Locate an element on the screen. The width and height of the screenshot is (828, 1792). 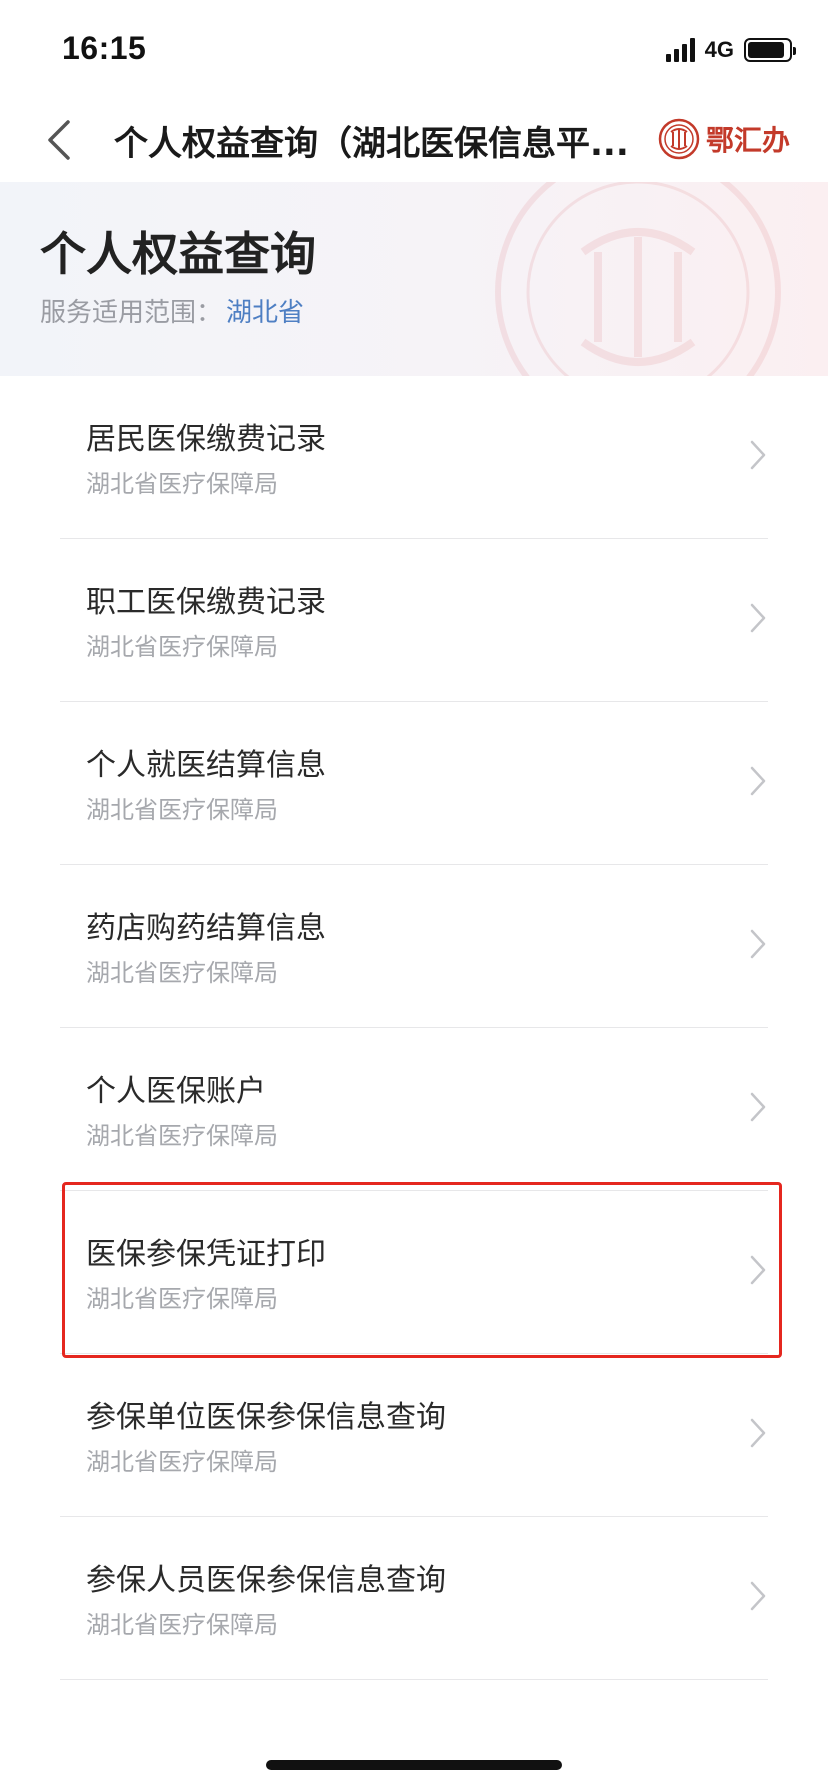
list-item-resident-payment-record: 居民医保缴费记录 湖北省医疗保障局 is located at coordinates (414, 457).